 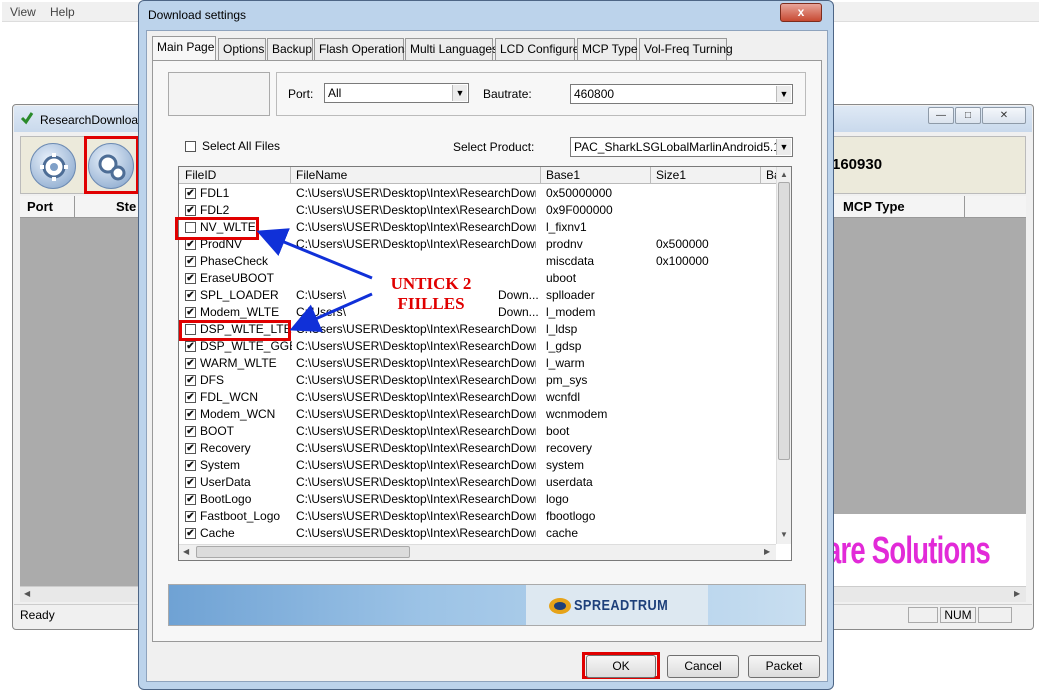 What do you see at coordinates (53, 166) in the screenshot?
I see `load-packet-button` at bounding box center [53, 166].